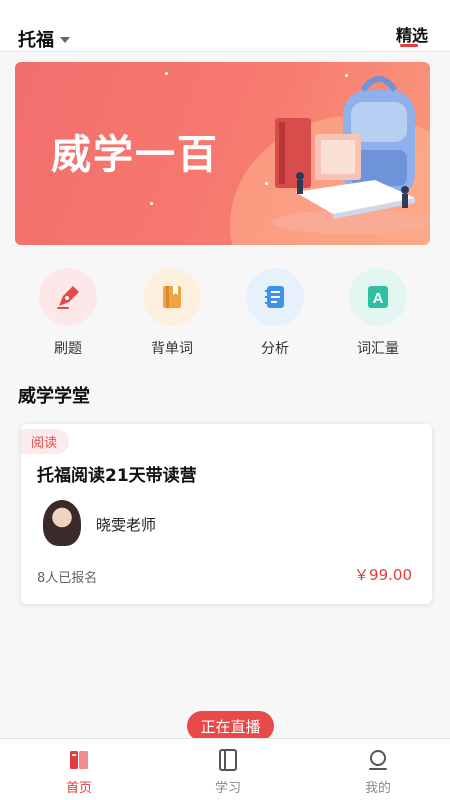 This screenshot has height=800, width=450. I want to click on nav-profile: 我的, so click(378, 771).